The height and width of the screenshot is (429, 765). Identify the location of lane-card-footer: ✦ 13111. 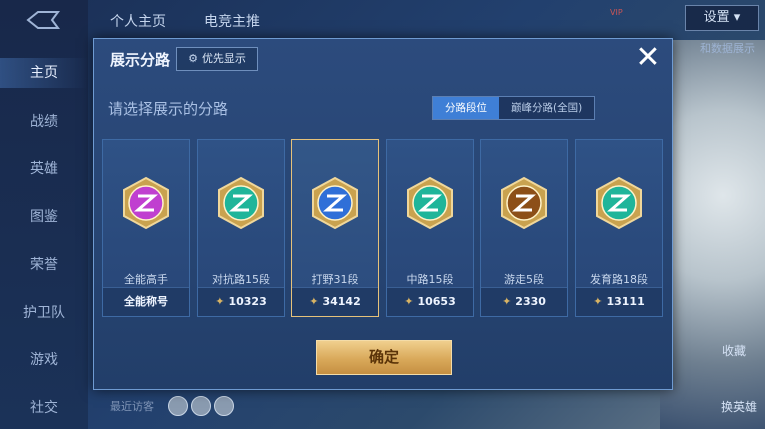
(619, 301).